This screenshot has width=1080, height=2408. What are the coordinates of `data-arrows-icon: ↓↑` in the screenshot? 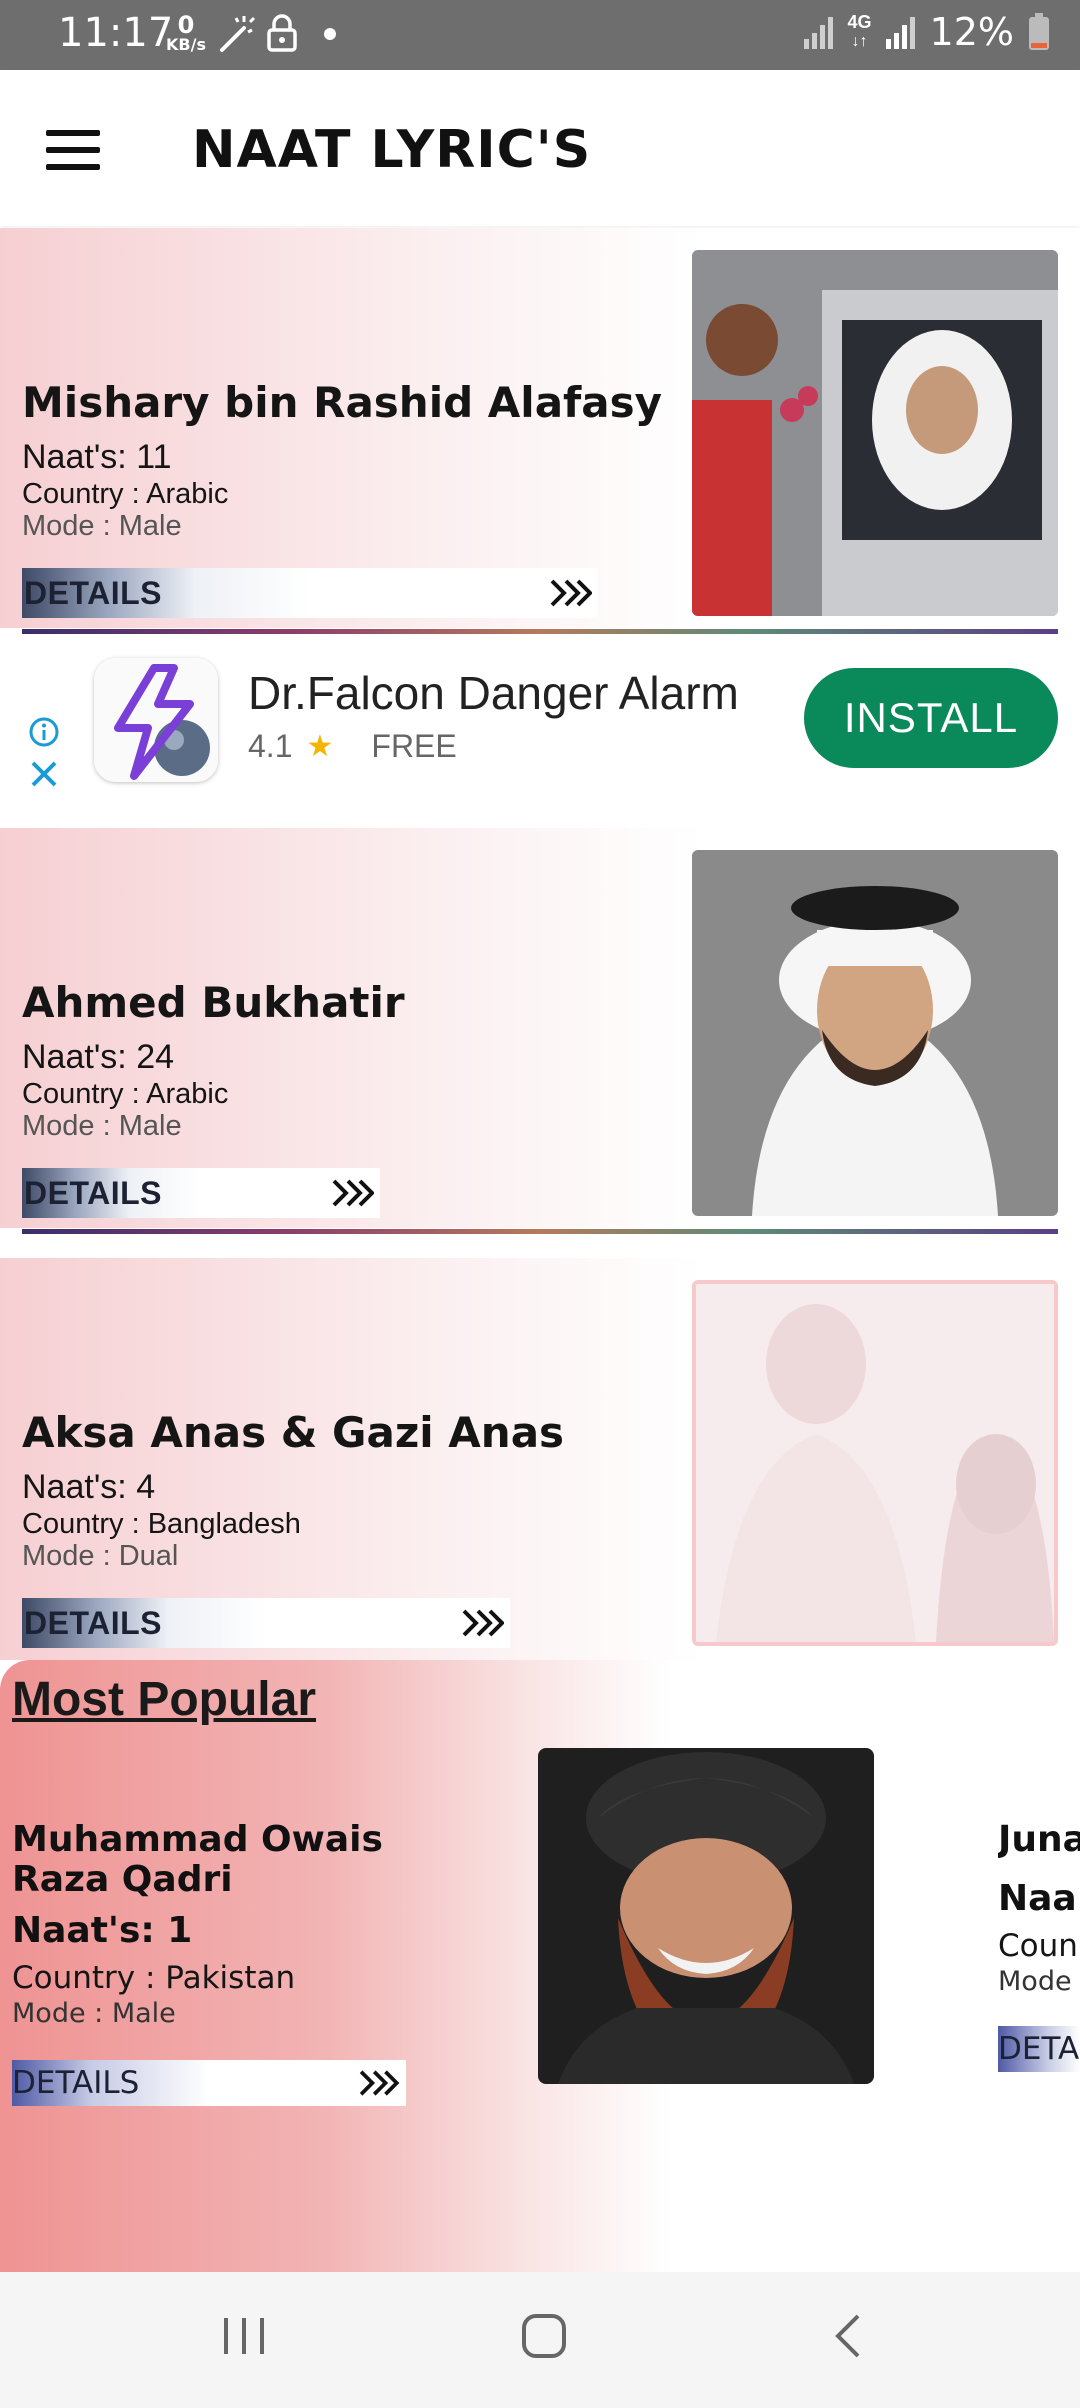 It's located at (859, 41).